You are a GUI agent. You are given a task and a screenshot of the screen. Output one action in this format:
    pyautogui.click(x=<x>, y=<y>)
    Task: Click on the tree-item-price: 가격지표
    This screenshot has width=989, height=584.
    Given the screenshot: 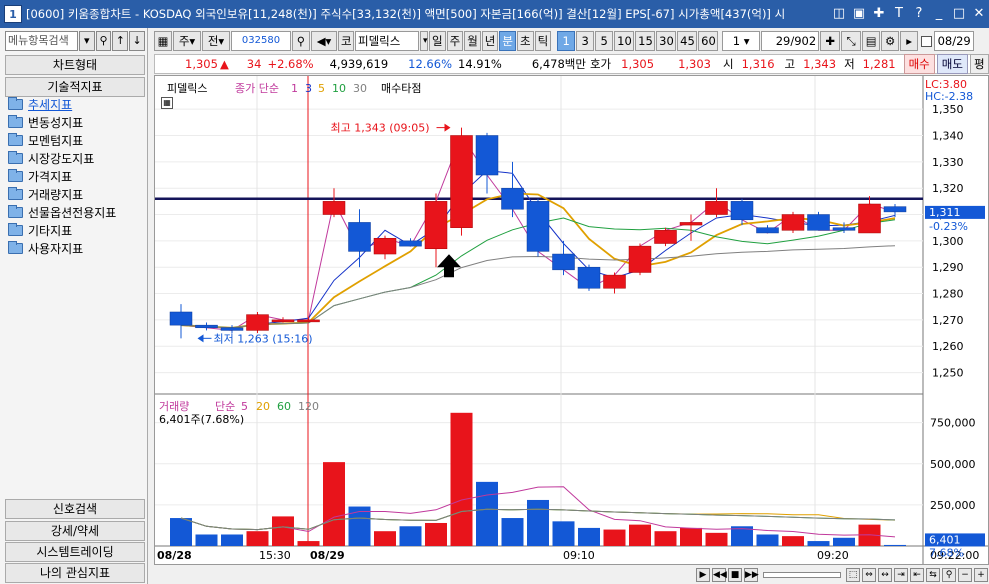 What is the action you would take?
    pyautogui.click(x=77, y=176)
    